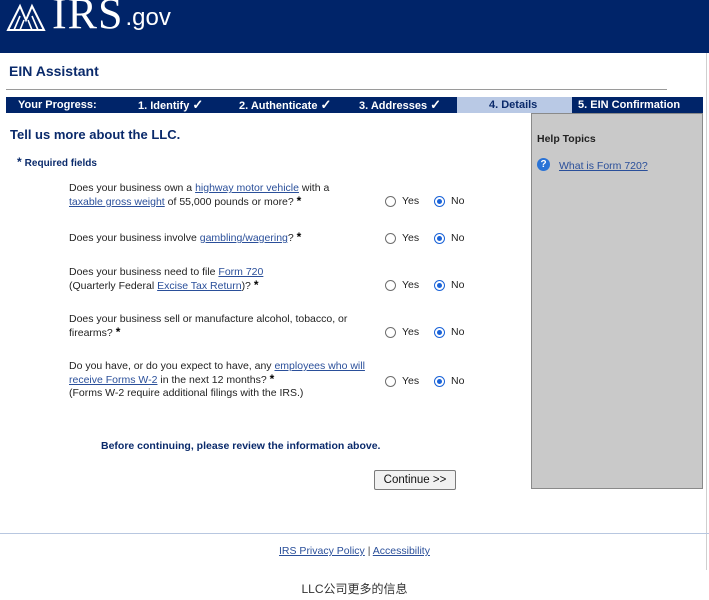  What do you see at coordinates (401, 551) in the screenshot?
I see `accessibility-link: Accessibility` at bounding box center [401, 551].